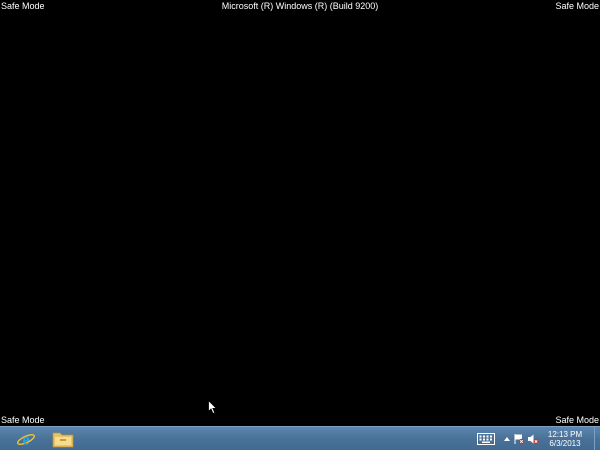 The width and height of the screenshot is (600, 450). What do you see at coordinates (577, 420) in the screenshot?
I see `safe-mode-label-bottom-right: Safe Mode` at bounding box center [577, 420].